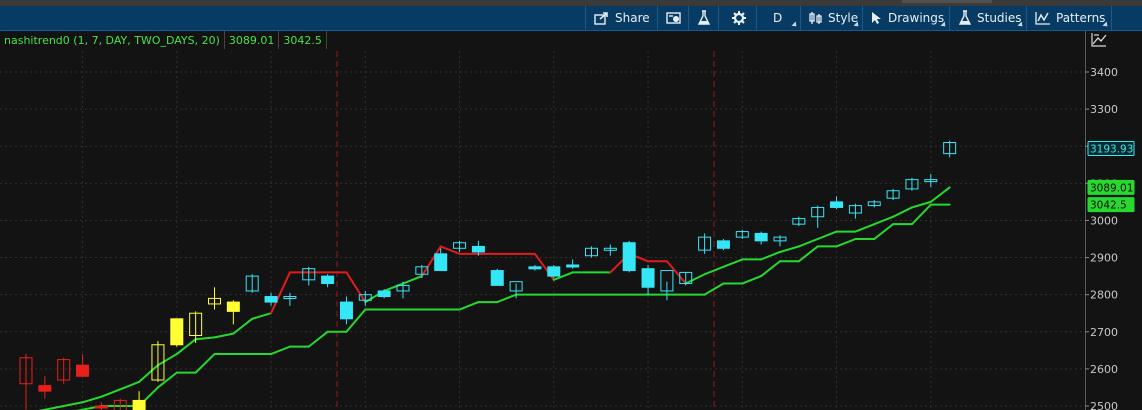 This screenshot has width=1142, height=410. I want to click on axis-tick-label: 3000, so click(1104, 220).